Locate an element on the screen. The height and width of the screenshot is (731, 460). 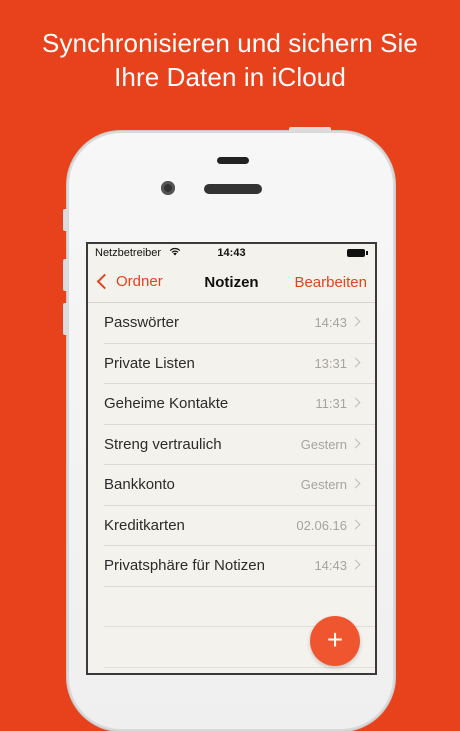
note-row: Bankkonto Gestern is located at coordinates (239, 485).